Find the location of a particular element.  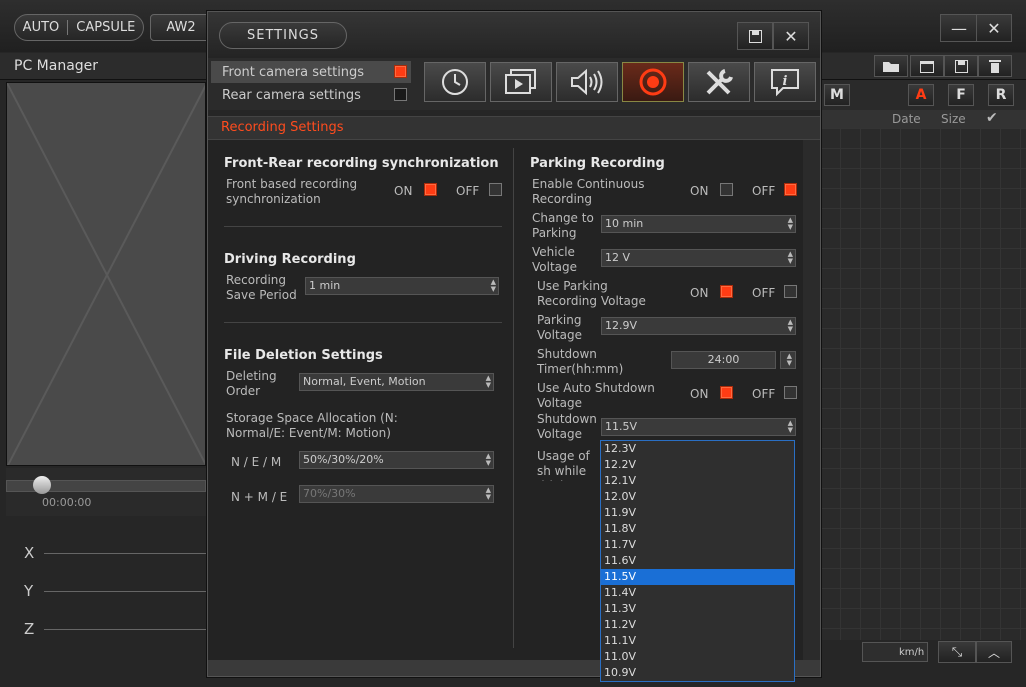

dropdown-option: 11.7V is located at coordinates (697, 545).